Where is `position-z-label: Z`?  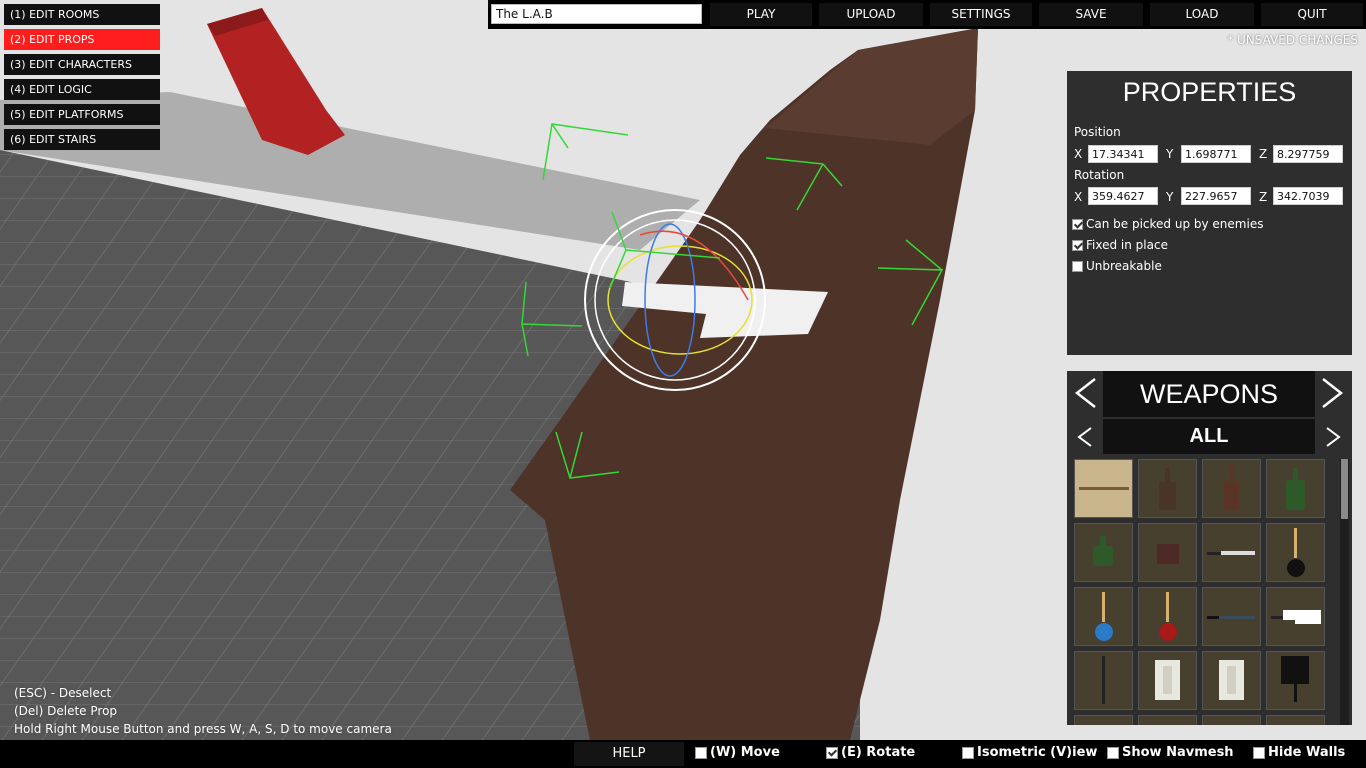 position-z-label: Z is located at coordinates (1263, 154).